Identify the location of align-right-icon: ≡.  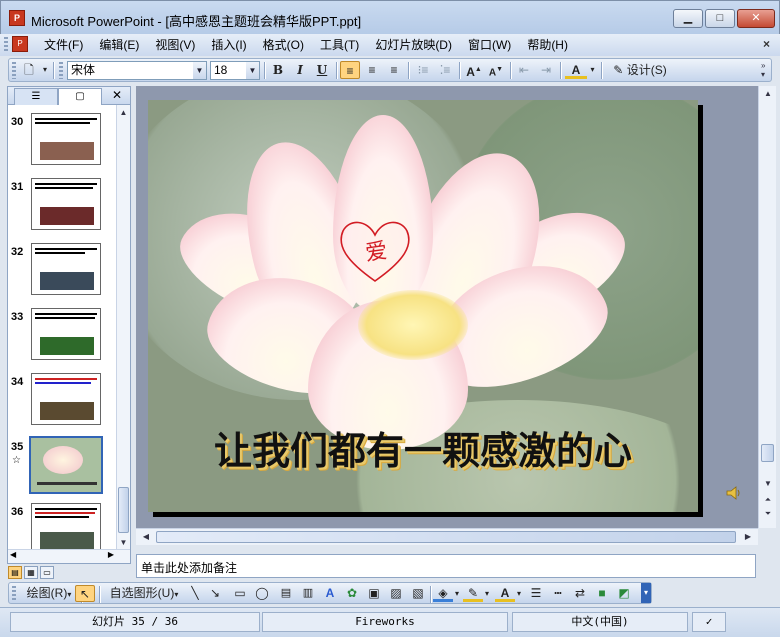
(394, 70).